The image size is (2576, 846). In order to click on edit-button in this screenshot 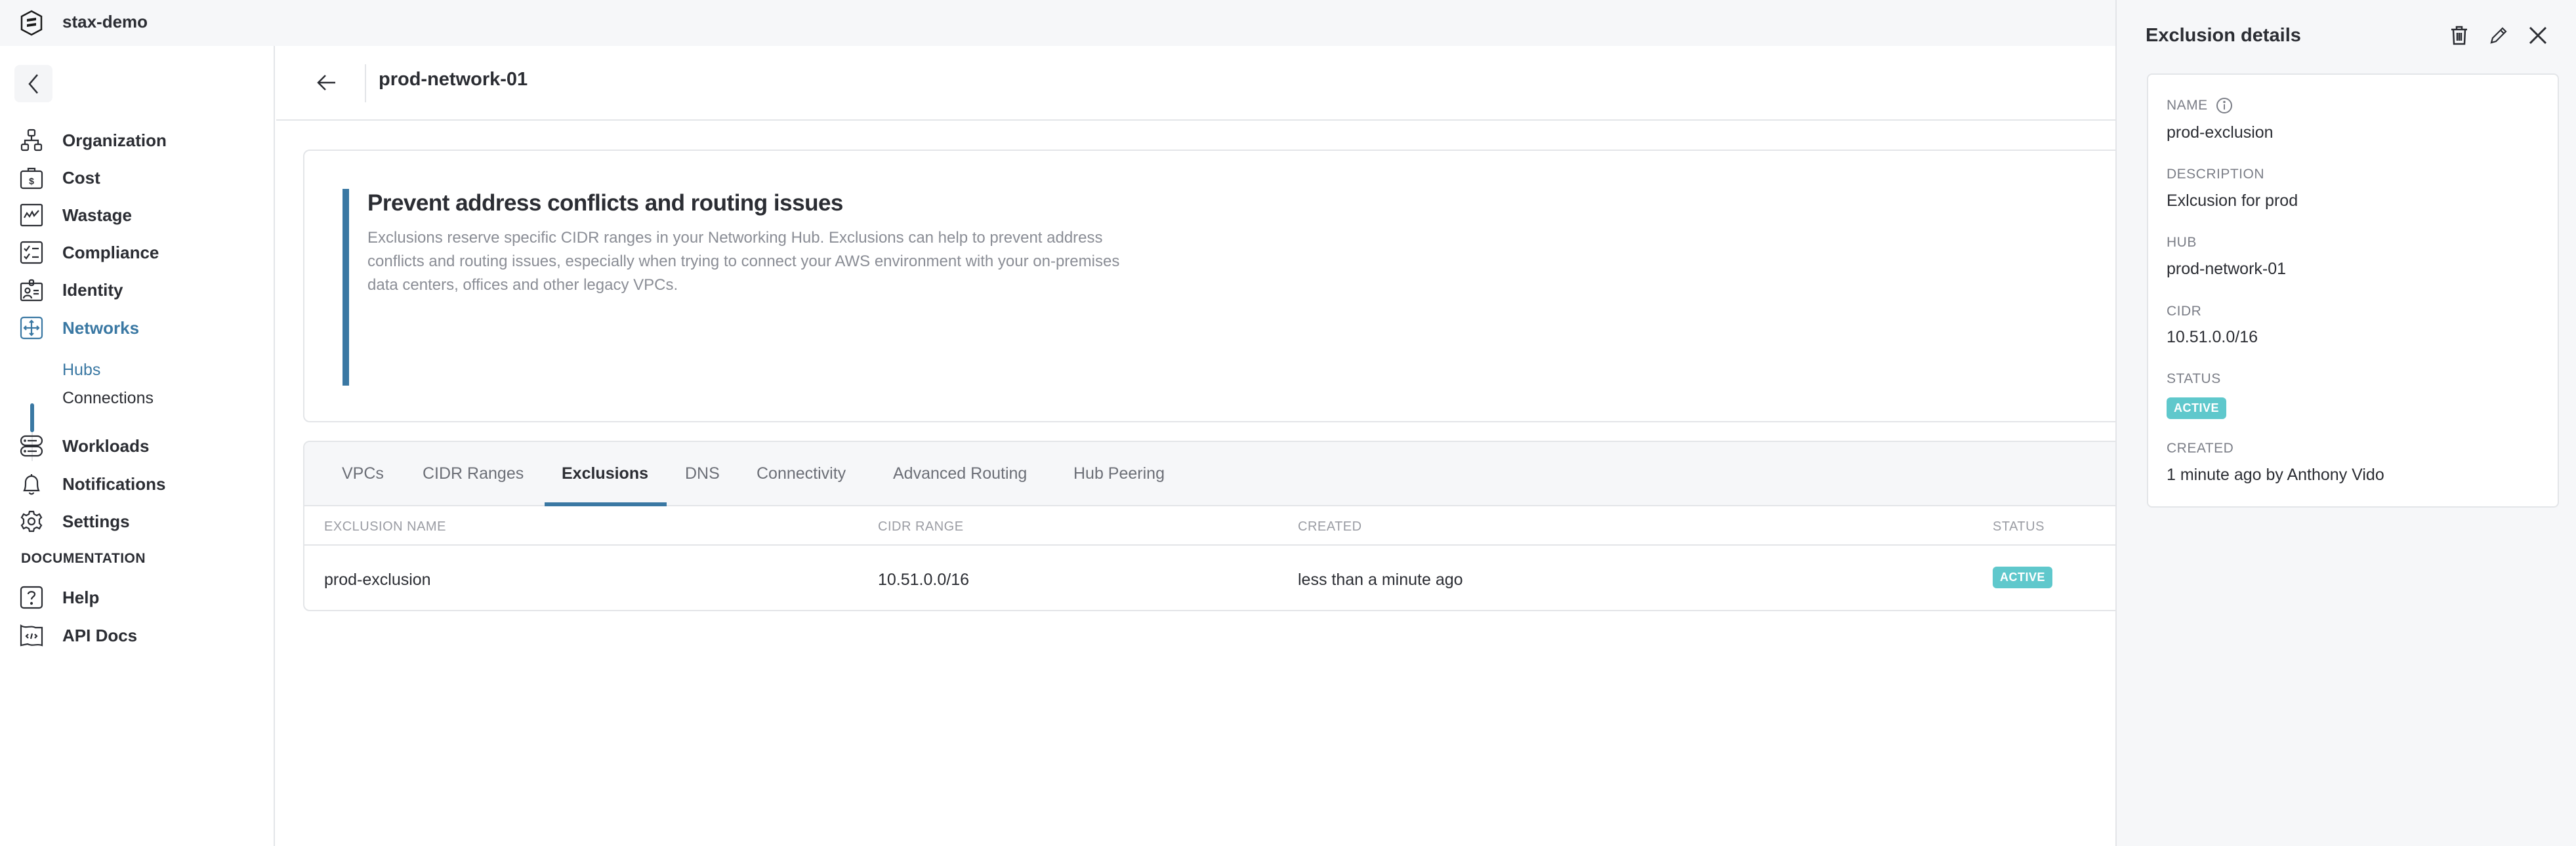, I will do `click(2499, 36)`.